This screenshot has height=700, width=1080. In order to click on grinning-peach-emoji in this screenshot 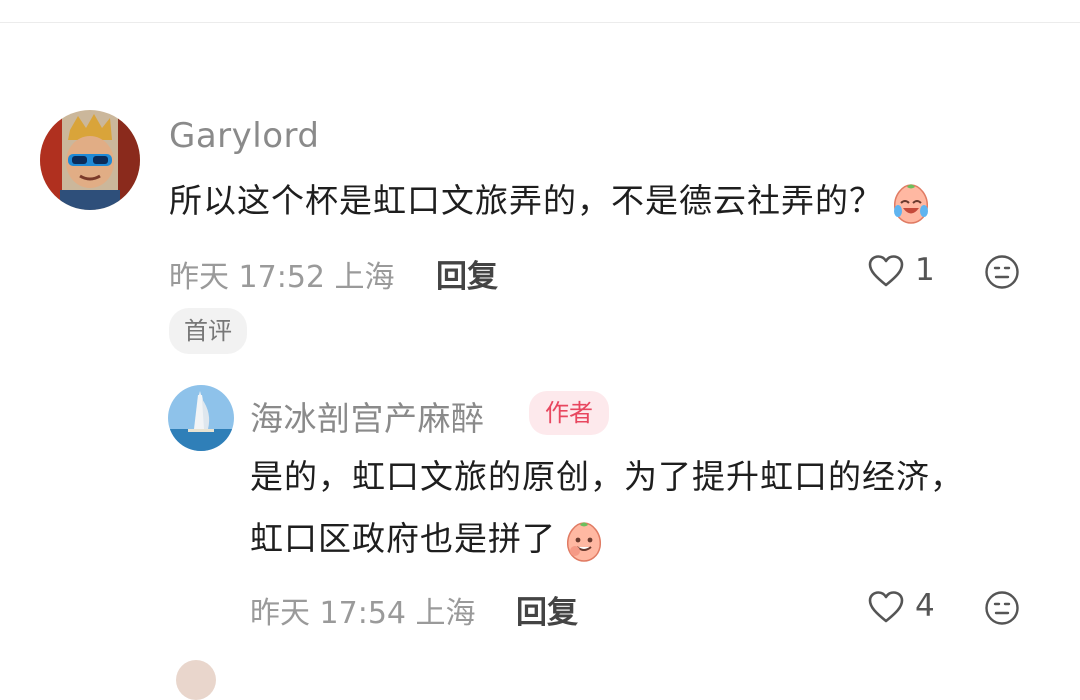, I will do `click(584, 541)`.